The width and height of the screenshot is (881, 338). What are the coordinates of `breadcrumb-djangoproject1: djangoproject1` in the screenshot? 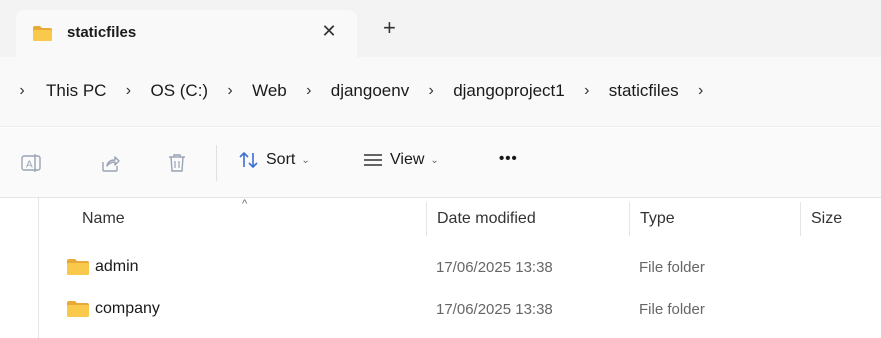 It's located at (509, 91).